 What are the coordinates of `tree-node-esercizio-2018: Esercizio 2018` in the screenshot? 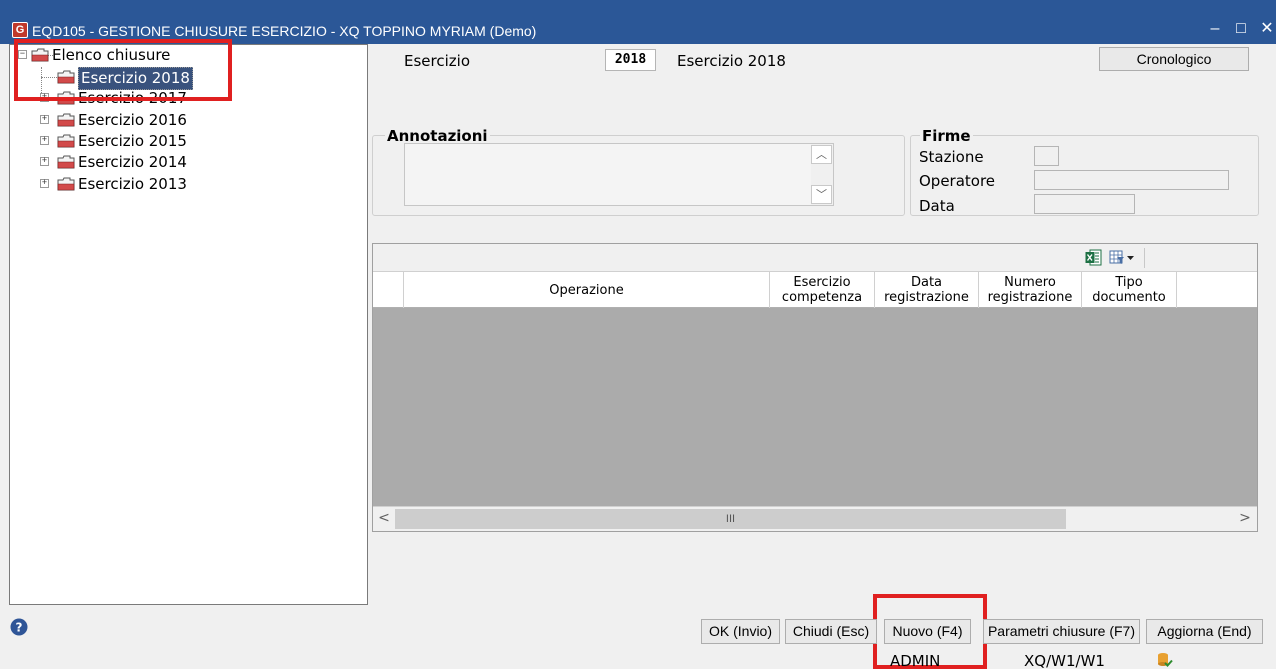 It's located at (156, 78).